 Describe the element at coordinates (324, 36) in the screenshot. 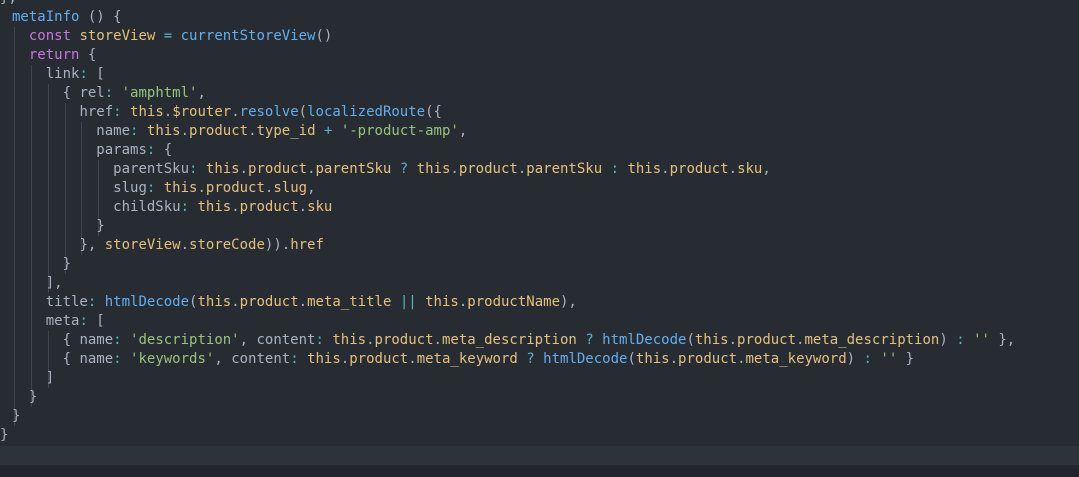

I see `code-token: ()` at that location.